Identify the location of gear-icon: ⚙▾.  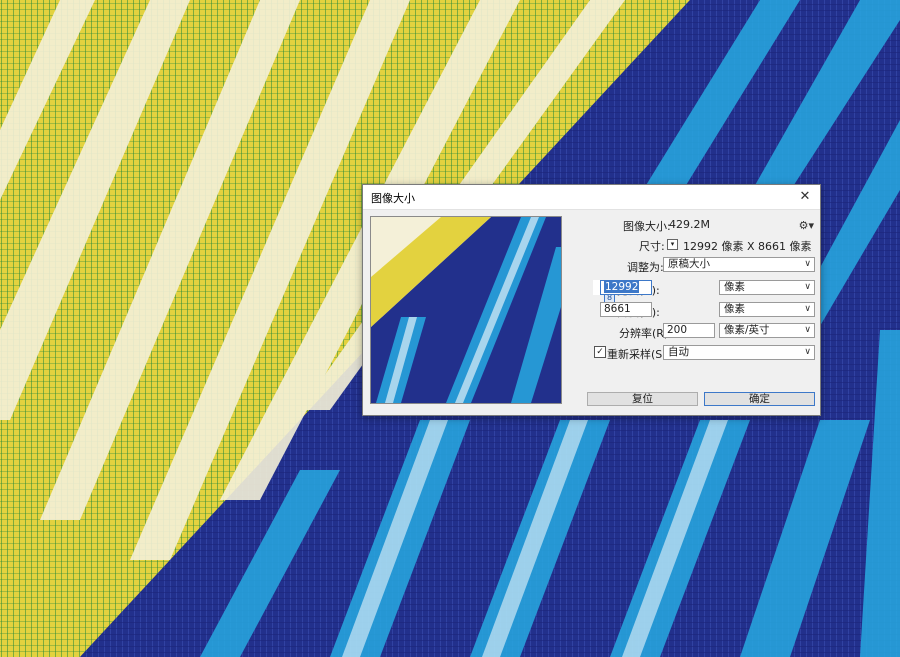
(806, 225).